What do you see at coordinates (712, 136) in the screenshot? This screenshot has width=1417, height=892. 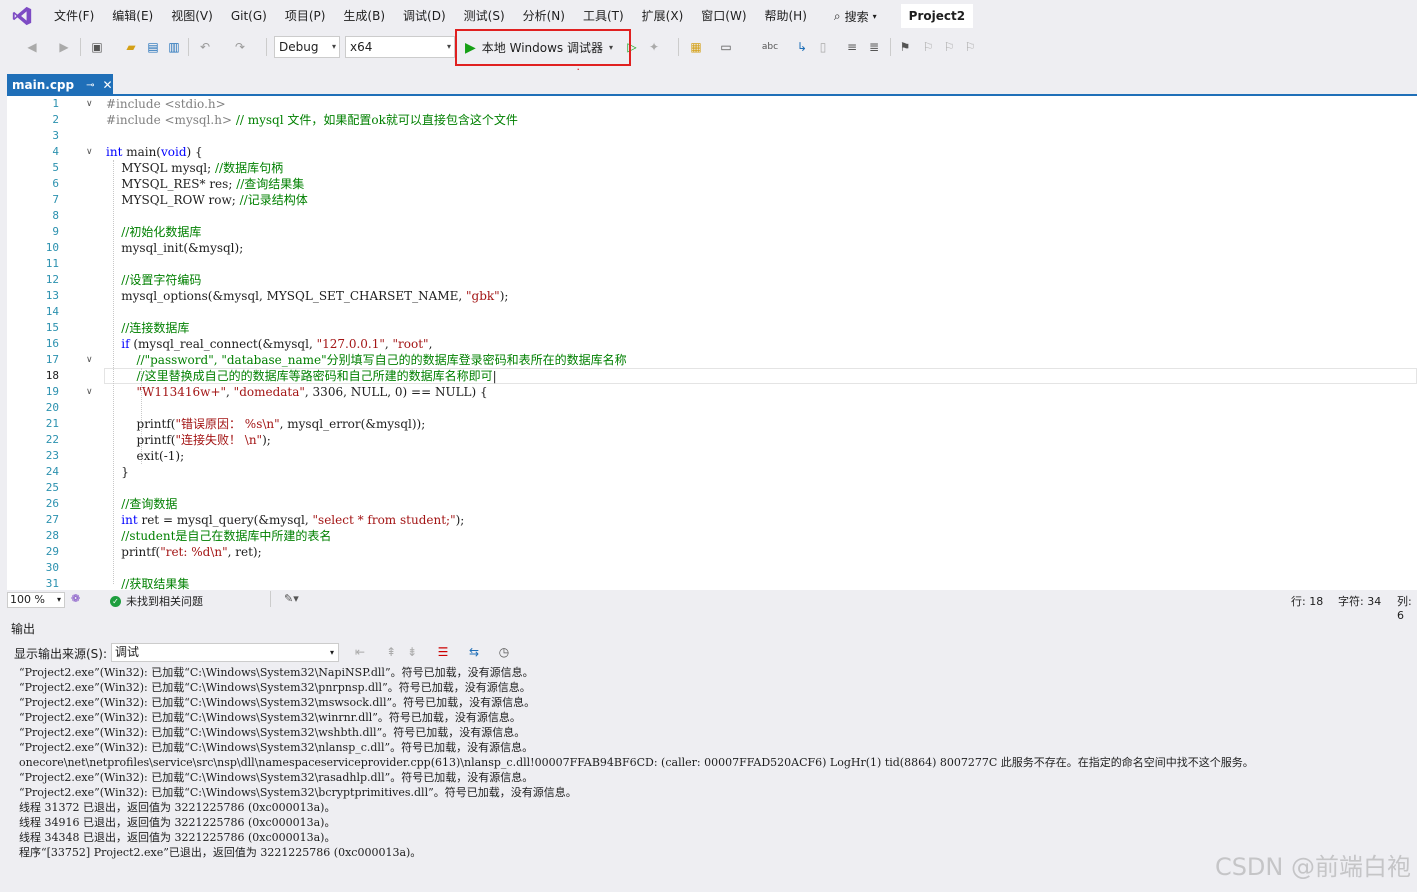 I see `code-line: 3` at bounding box center [712, 136].